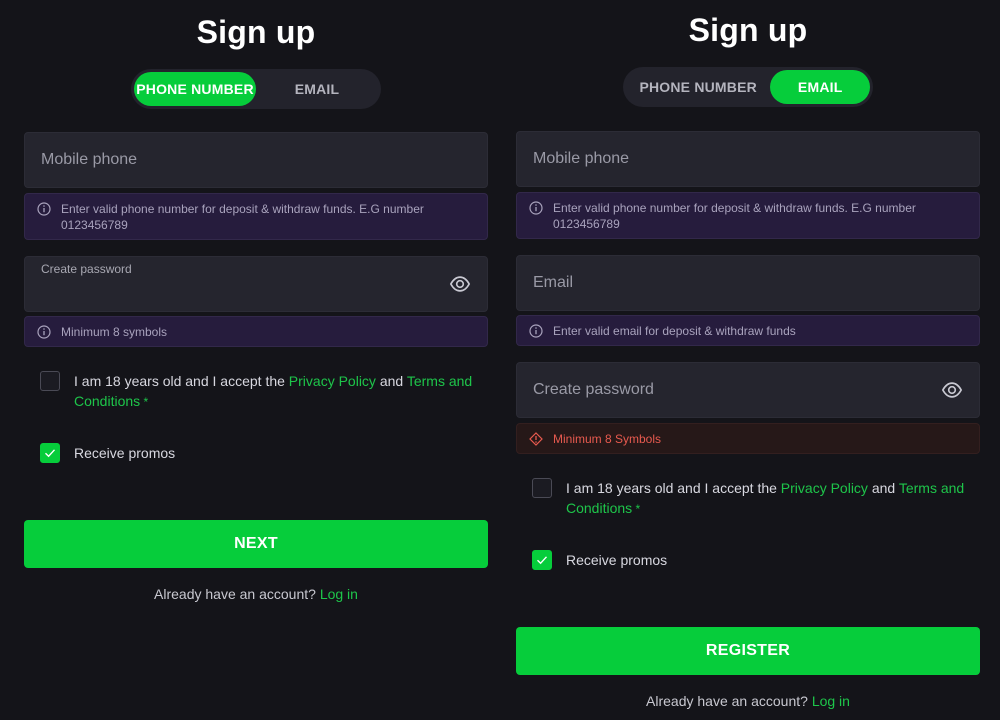 This screenshot has width=1000, height=720. I want to click on password-hint: Minimum 8 symbols, so click(256, 331).